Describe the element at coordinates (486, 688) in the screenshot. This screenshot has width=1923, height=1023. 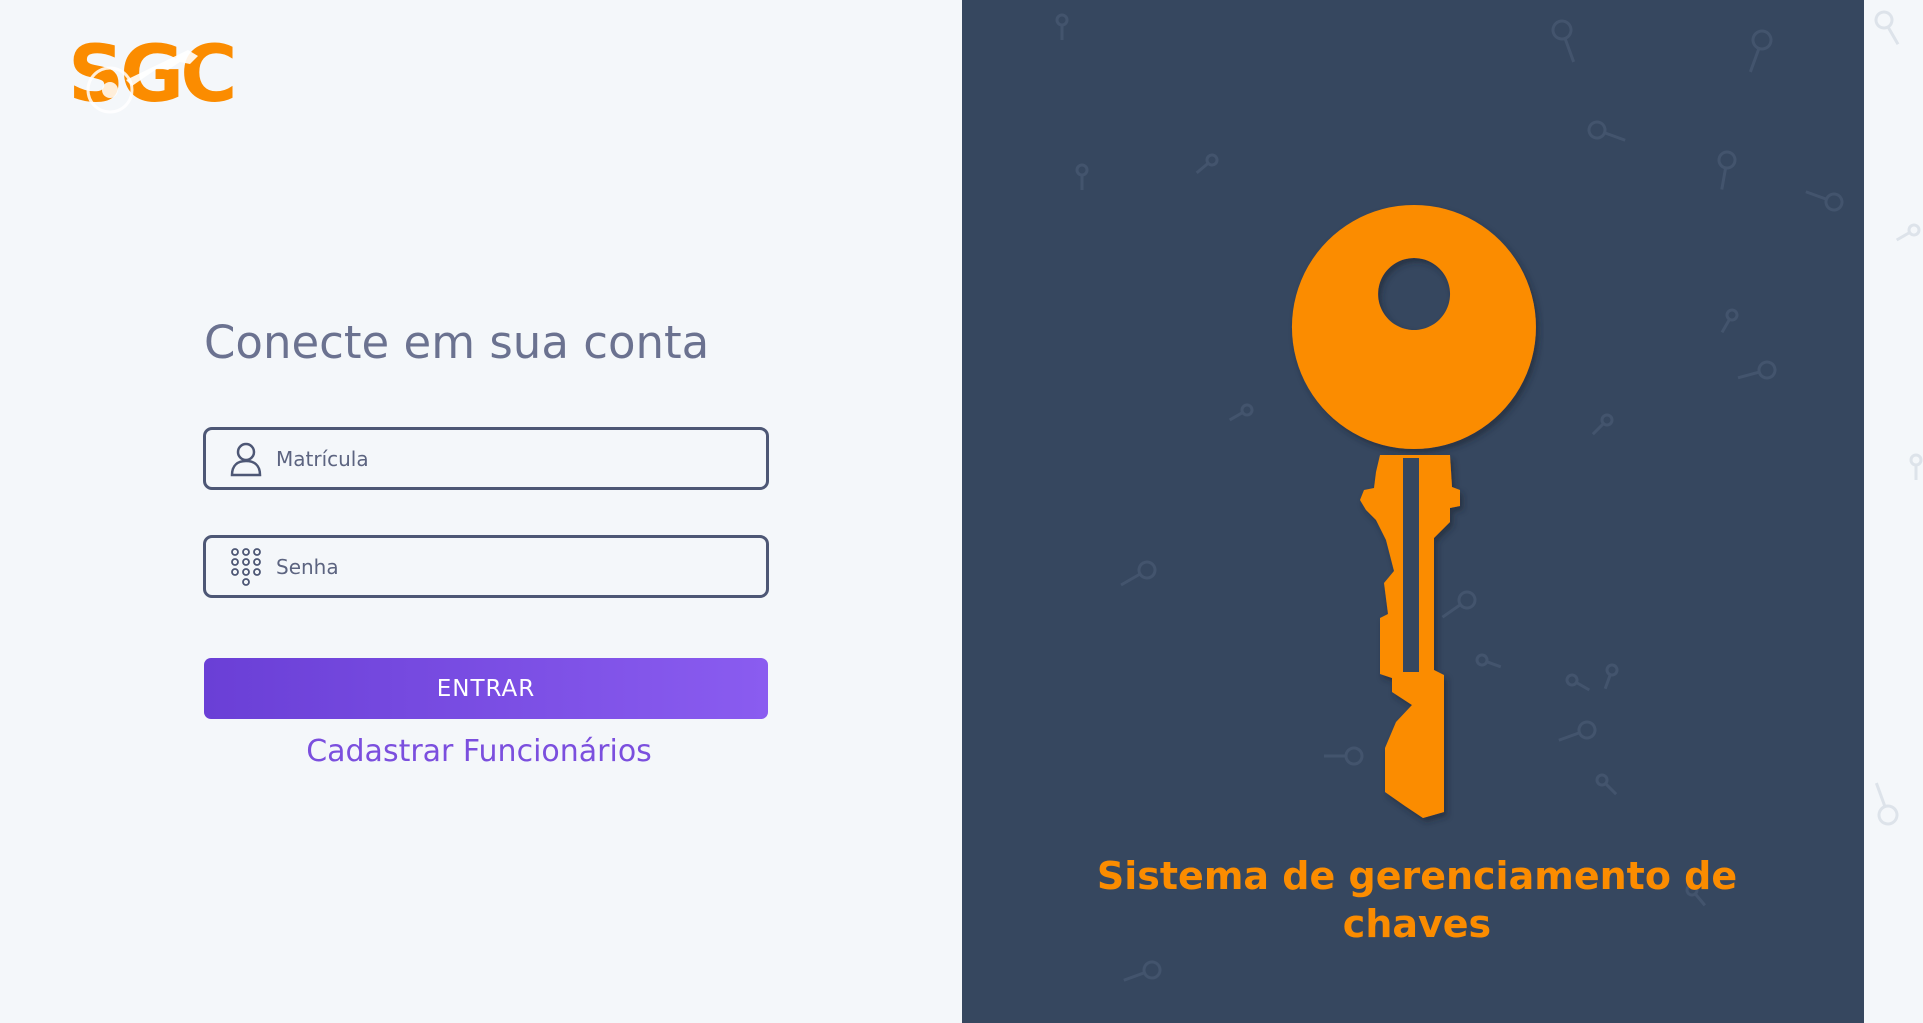
I see `enter-button: ENTRAR` at that location.